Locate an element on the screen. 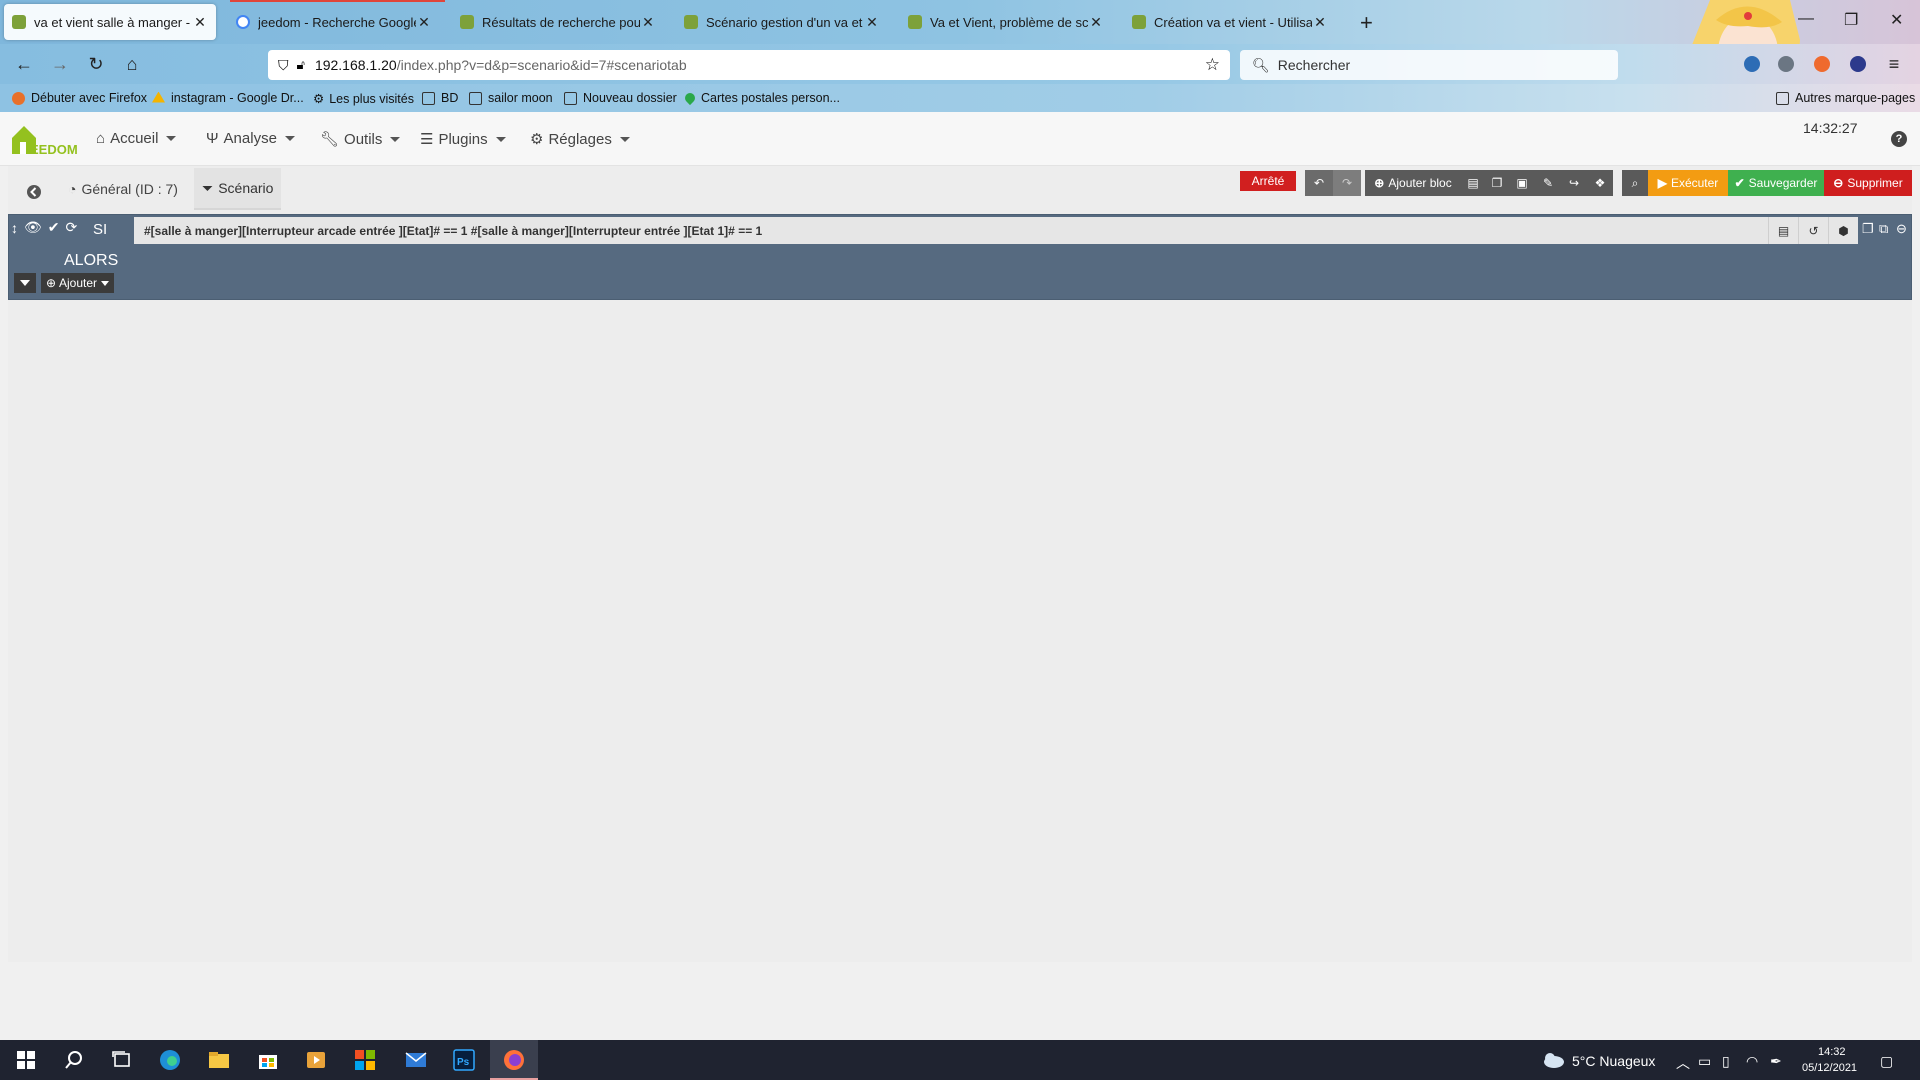  media-player-icon is located at coordinates (316, 1060).